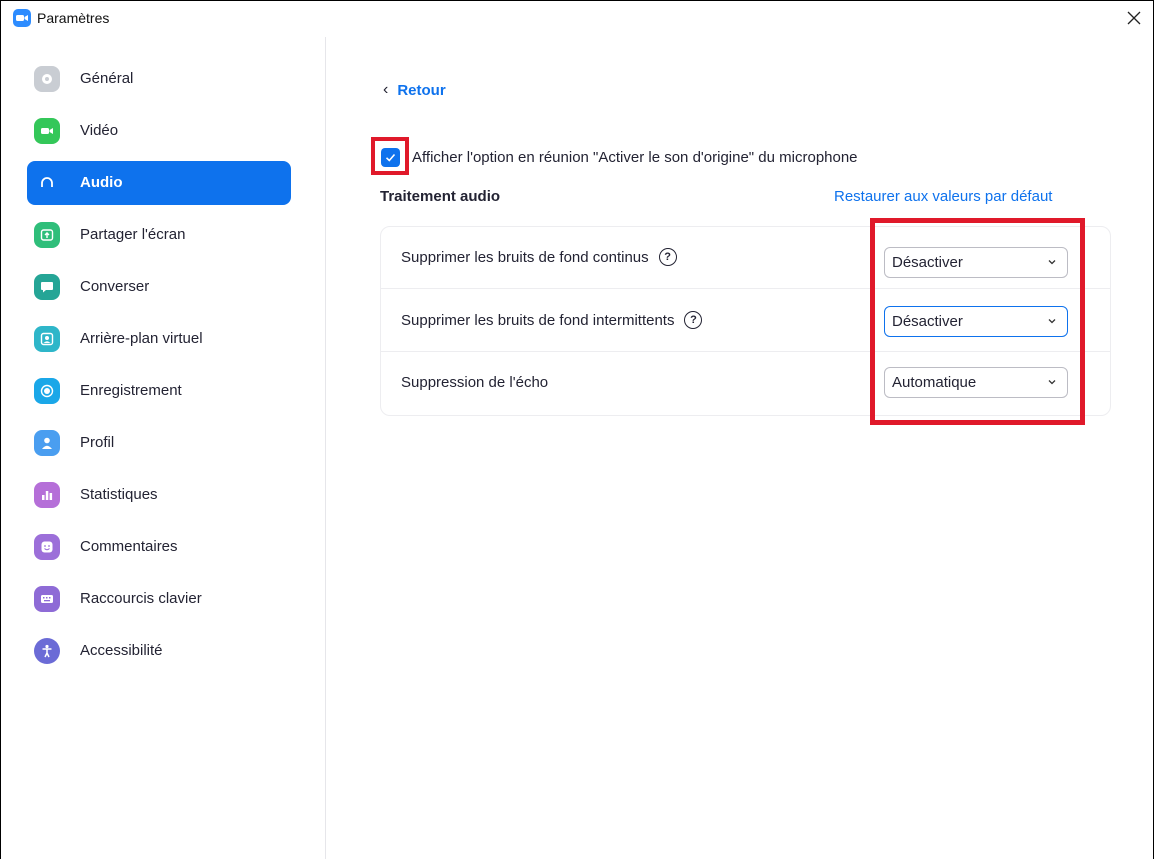 The height and width of the screenshot is (859, 1154). Describe the element at coordinates (47, 599) in the screenshot. I see `keyboard-icon` at that location.